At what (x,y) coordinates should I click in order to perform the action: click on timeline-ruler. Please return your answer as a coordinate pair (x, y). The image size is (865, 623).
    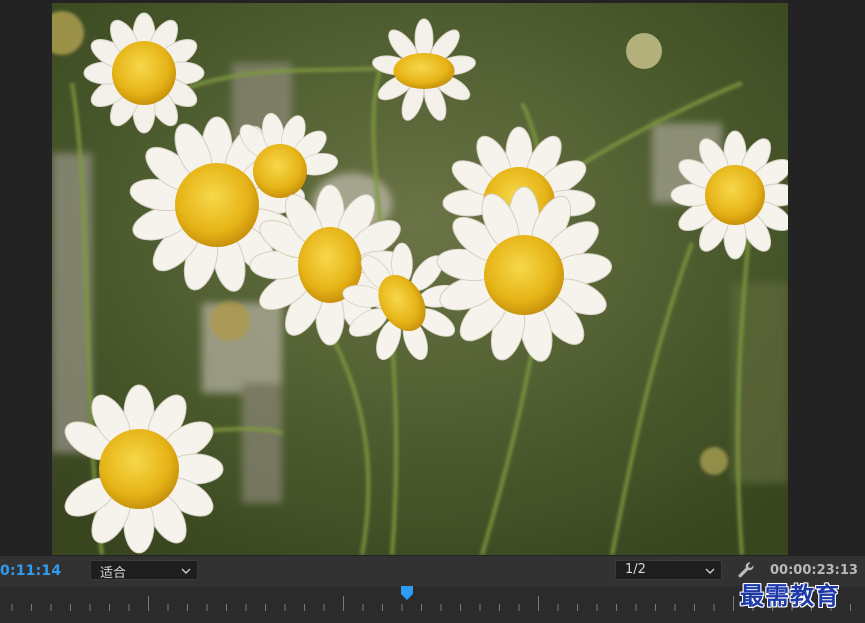
    Looking at the image, I should click on (432, 604).